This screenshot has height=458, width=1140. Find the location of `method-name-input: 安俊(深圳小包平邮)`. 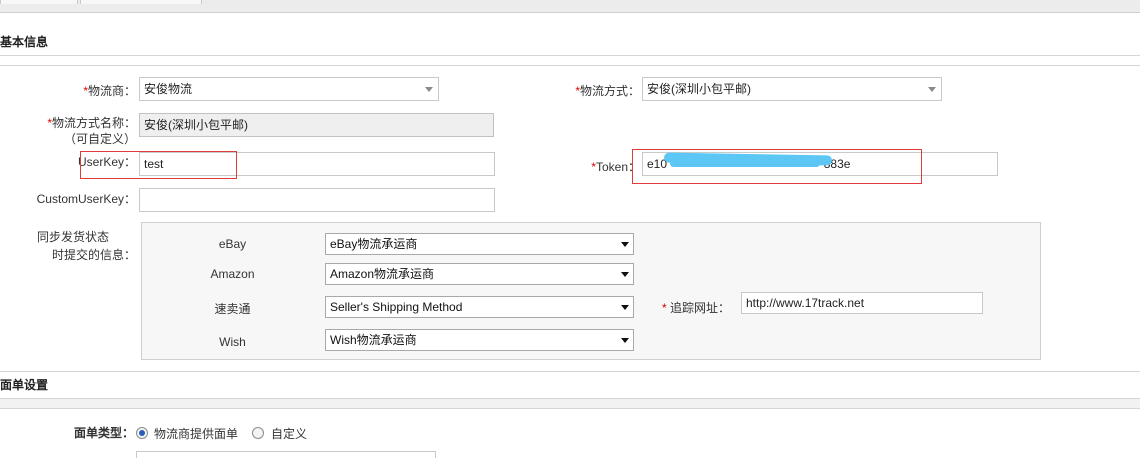

method-name-input: 安俊(深圳小包平邮) is located at coordinates (316, 125).